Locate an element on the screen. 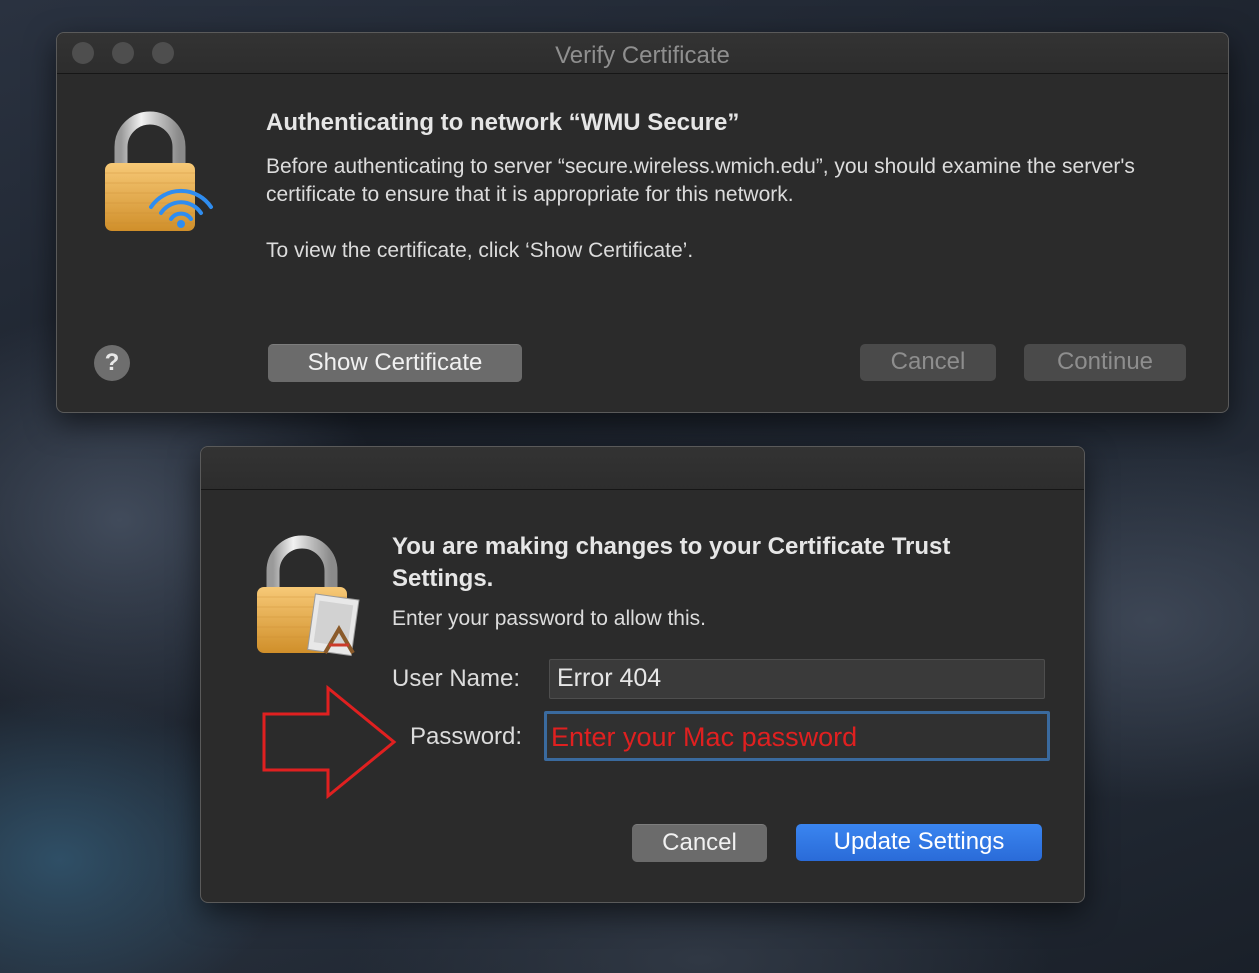  username-field: Error 404 is located at coordinates (797, 679).